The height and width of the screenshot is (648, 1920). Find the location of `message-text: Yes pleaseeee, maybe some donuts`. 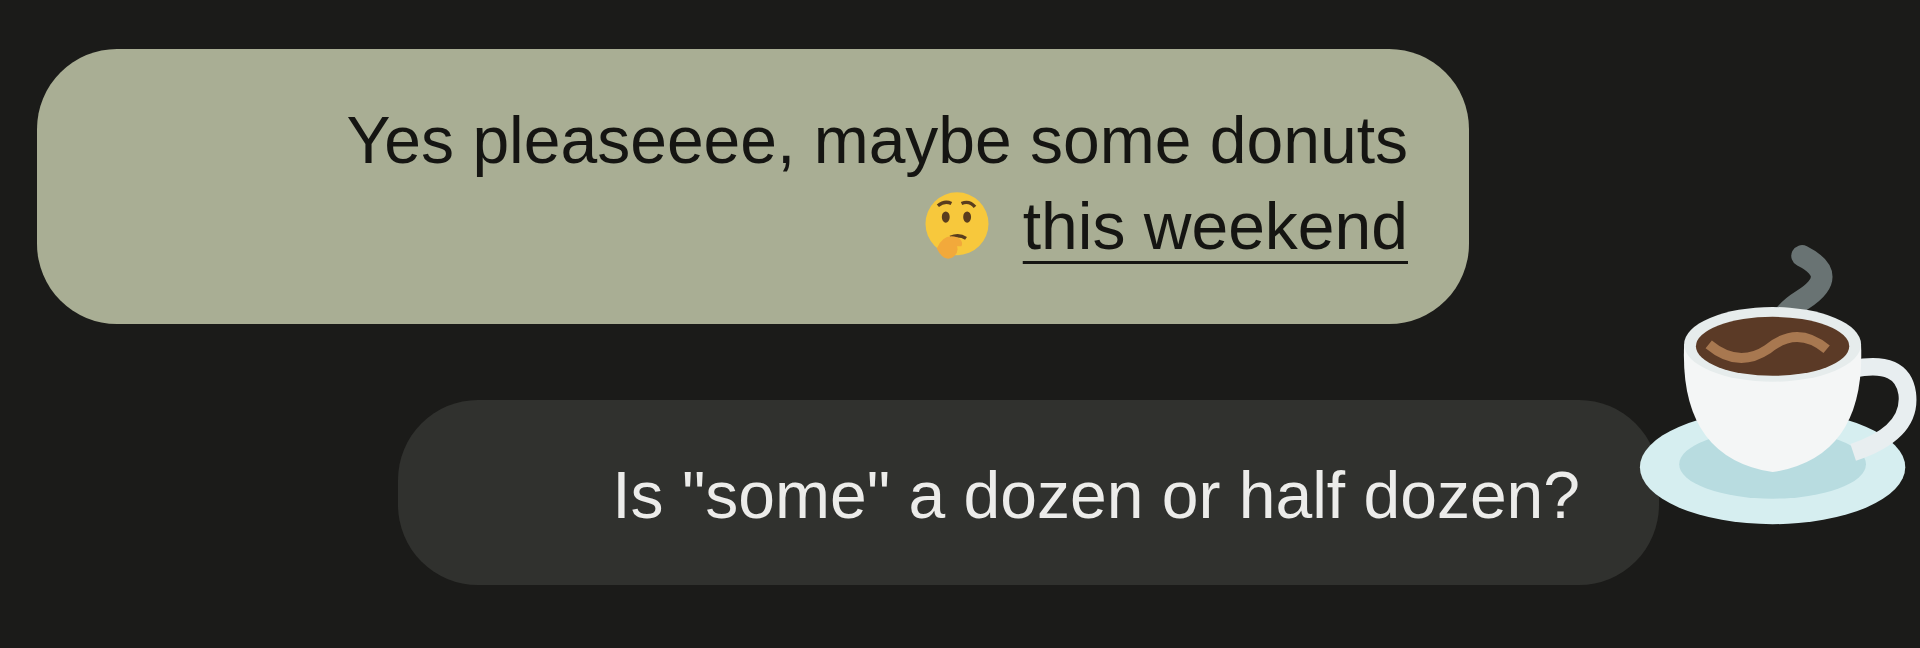

message-text: Yes pleaseeee, maybe some donuts is located at coordinates (877, 140).